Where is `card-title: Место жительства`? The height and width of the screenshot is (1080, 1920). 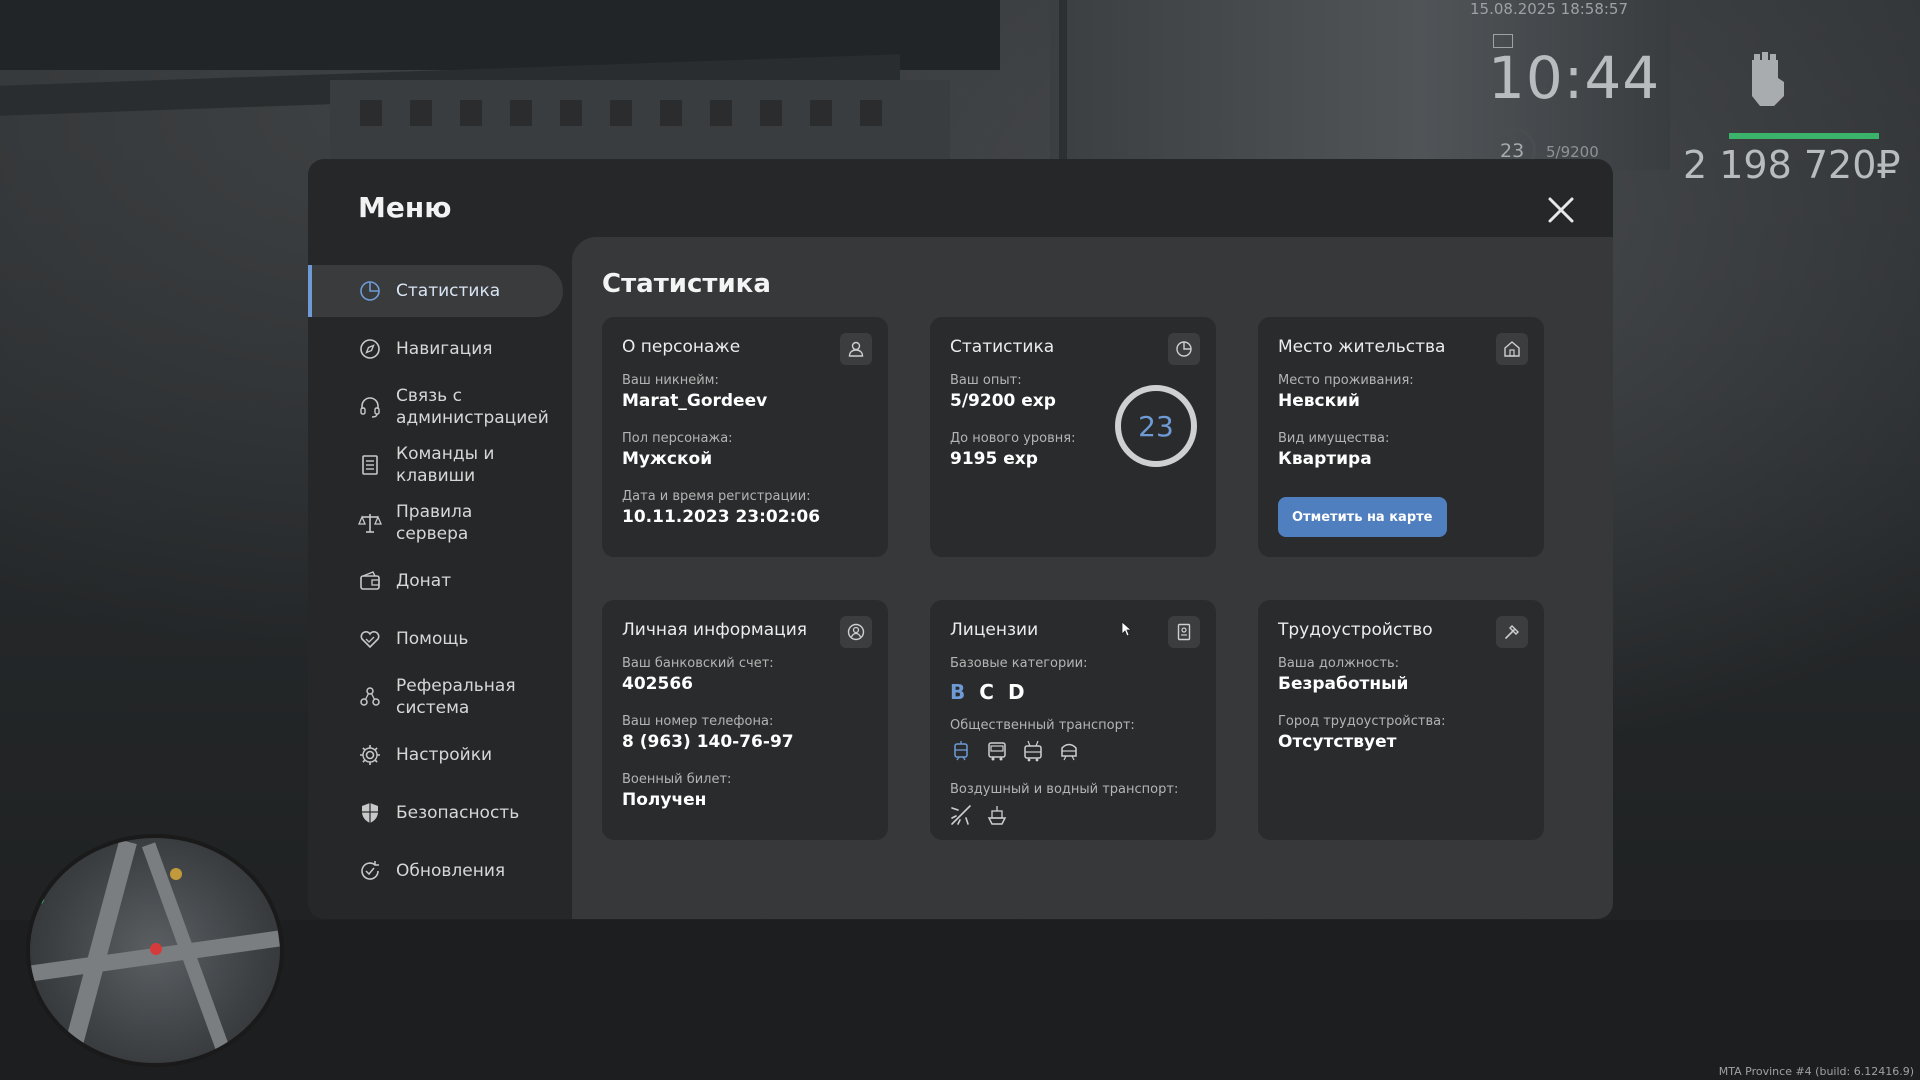 card-title: Место жительства is located at coordinates (1362, 347).